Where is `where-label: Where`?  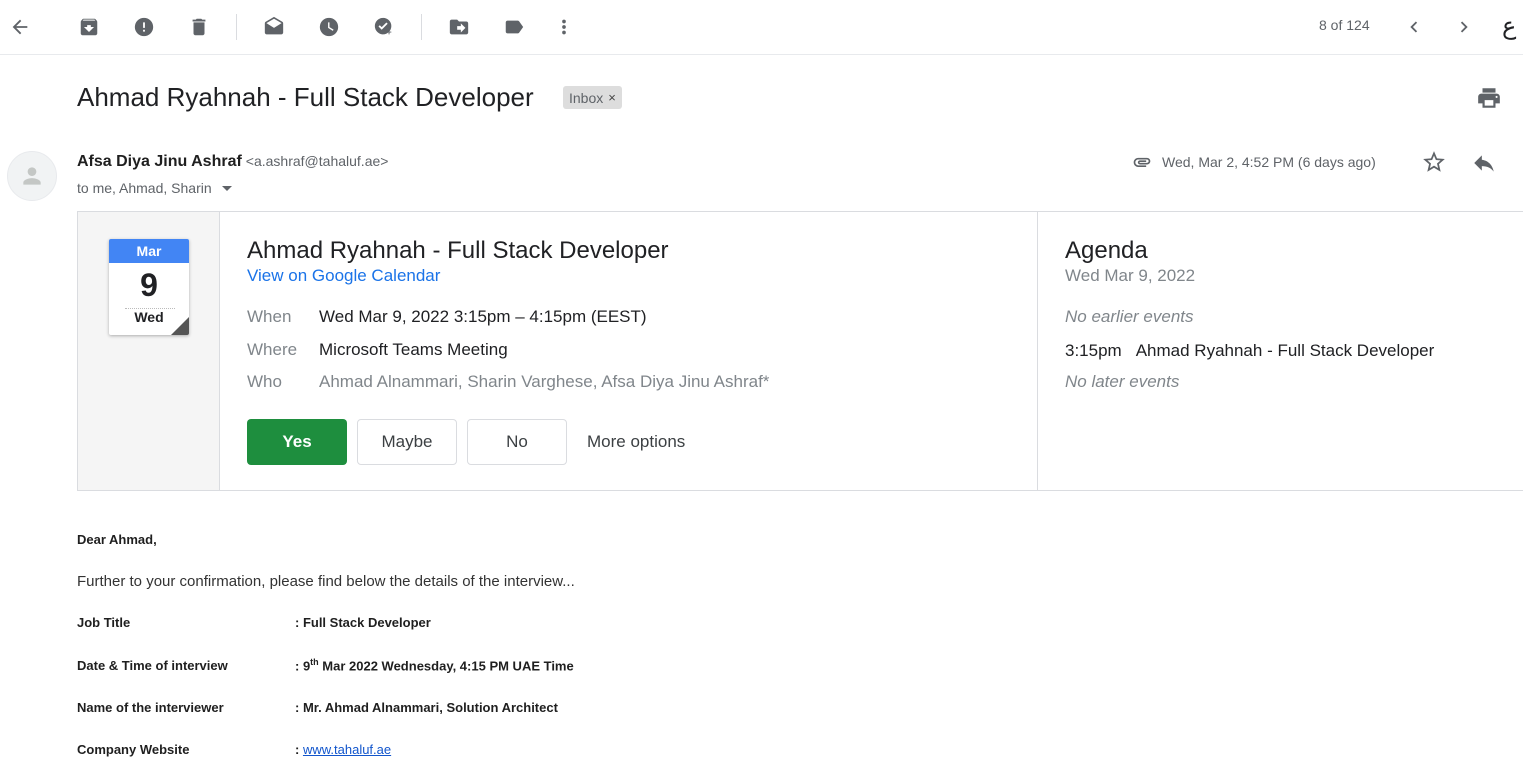
where-label: Where is located at coordinates (272, 349).